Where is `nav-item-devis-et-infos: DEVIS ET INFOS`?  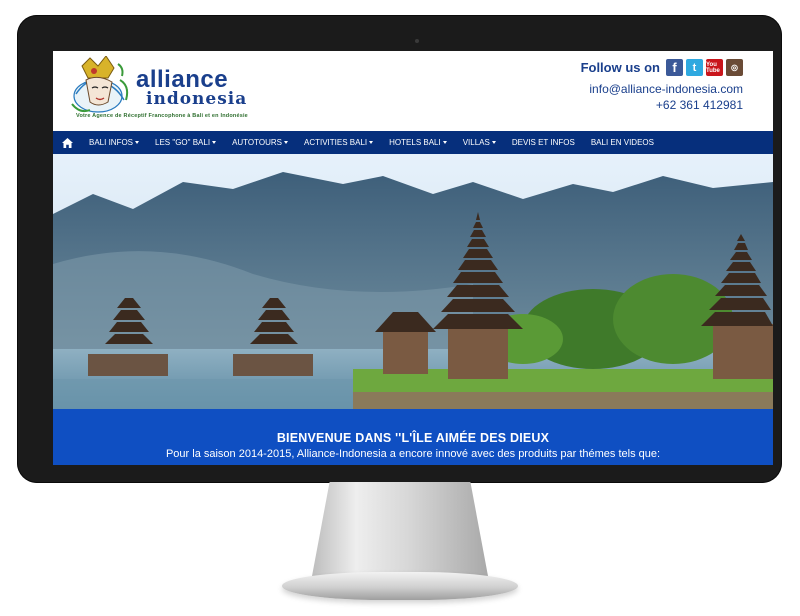
nav-item-devis-et-infos: DEVIS ET INFOS is located at coordinates (543, 142).